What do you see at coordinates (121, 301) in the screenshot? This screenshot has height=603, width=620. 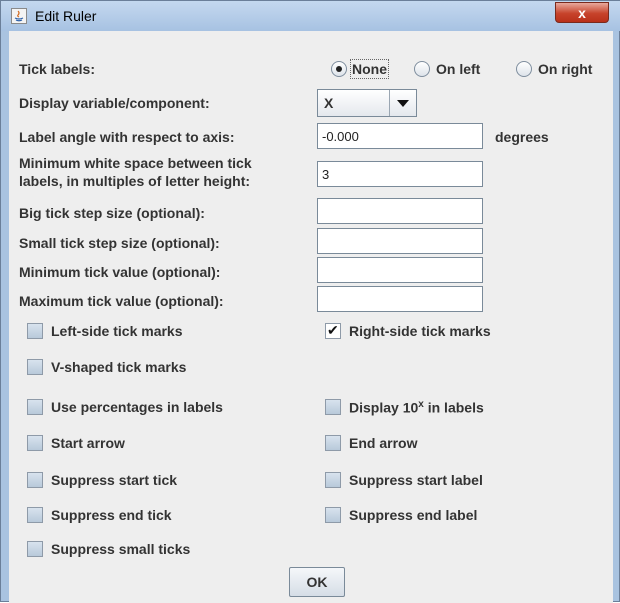 I see `max-tick-value-label: Maximum tick value (optional):` at bounding box center [121, 301].